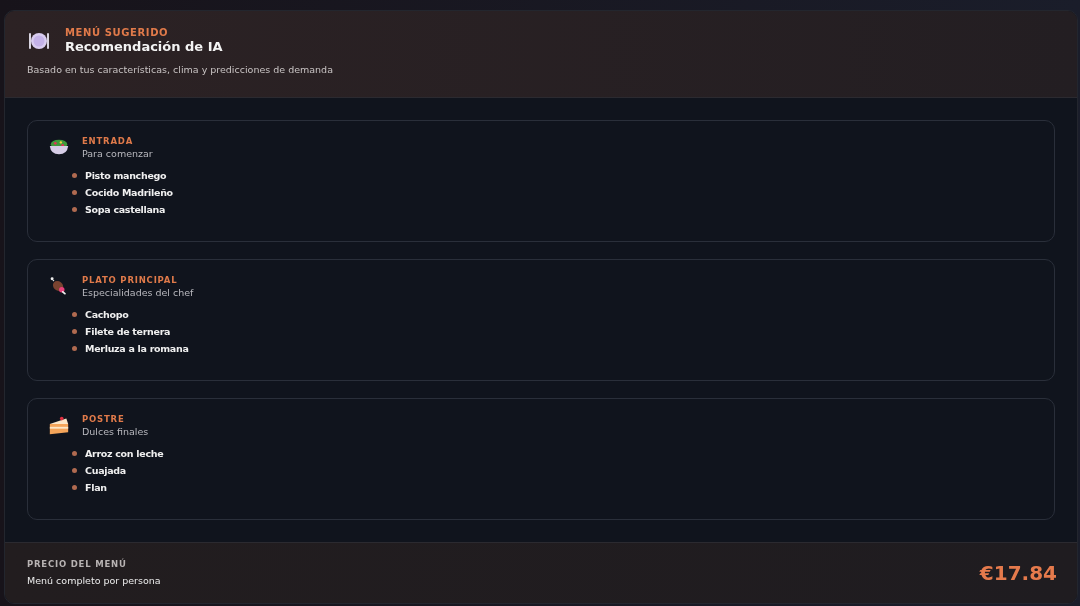  Describe the element at coordinates (105, 470) in the screenshot. I see `dish-name: Cuajada` at that location.